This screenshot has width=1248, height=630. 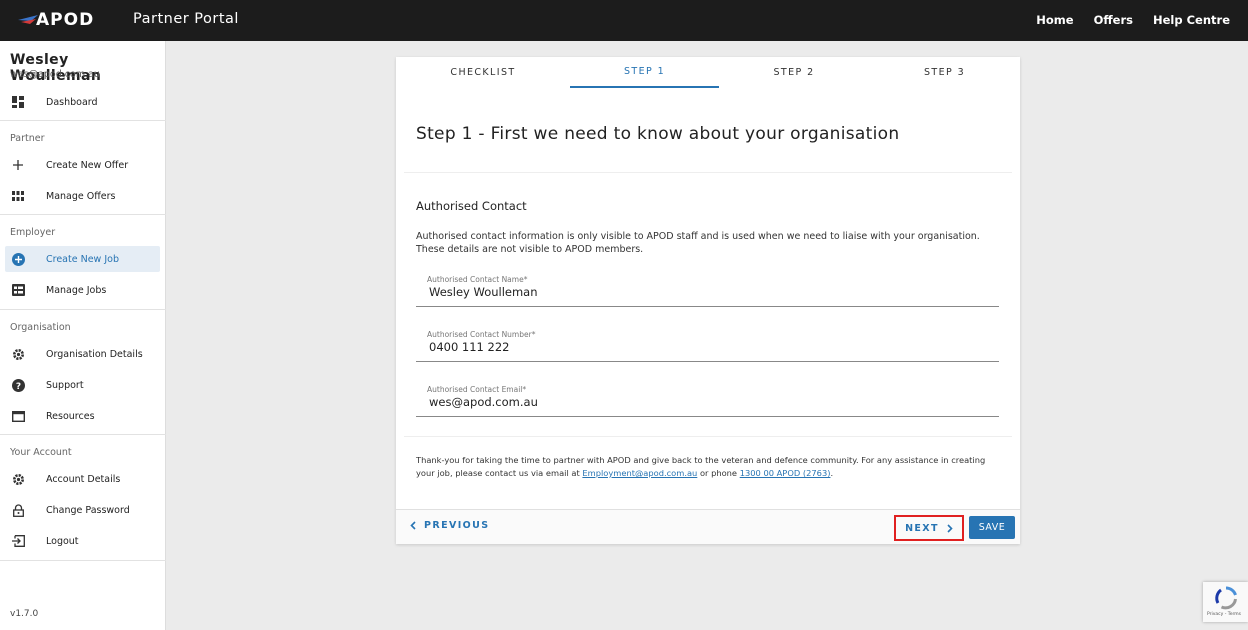 What do you see at coordinates (1054, 20) in the screenshot?
I see `nav-home-link: Home` at bounding box center [1054, 20].